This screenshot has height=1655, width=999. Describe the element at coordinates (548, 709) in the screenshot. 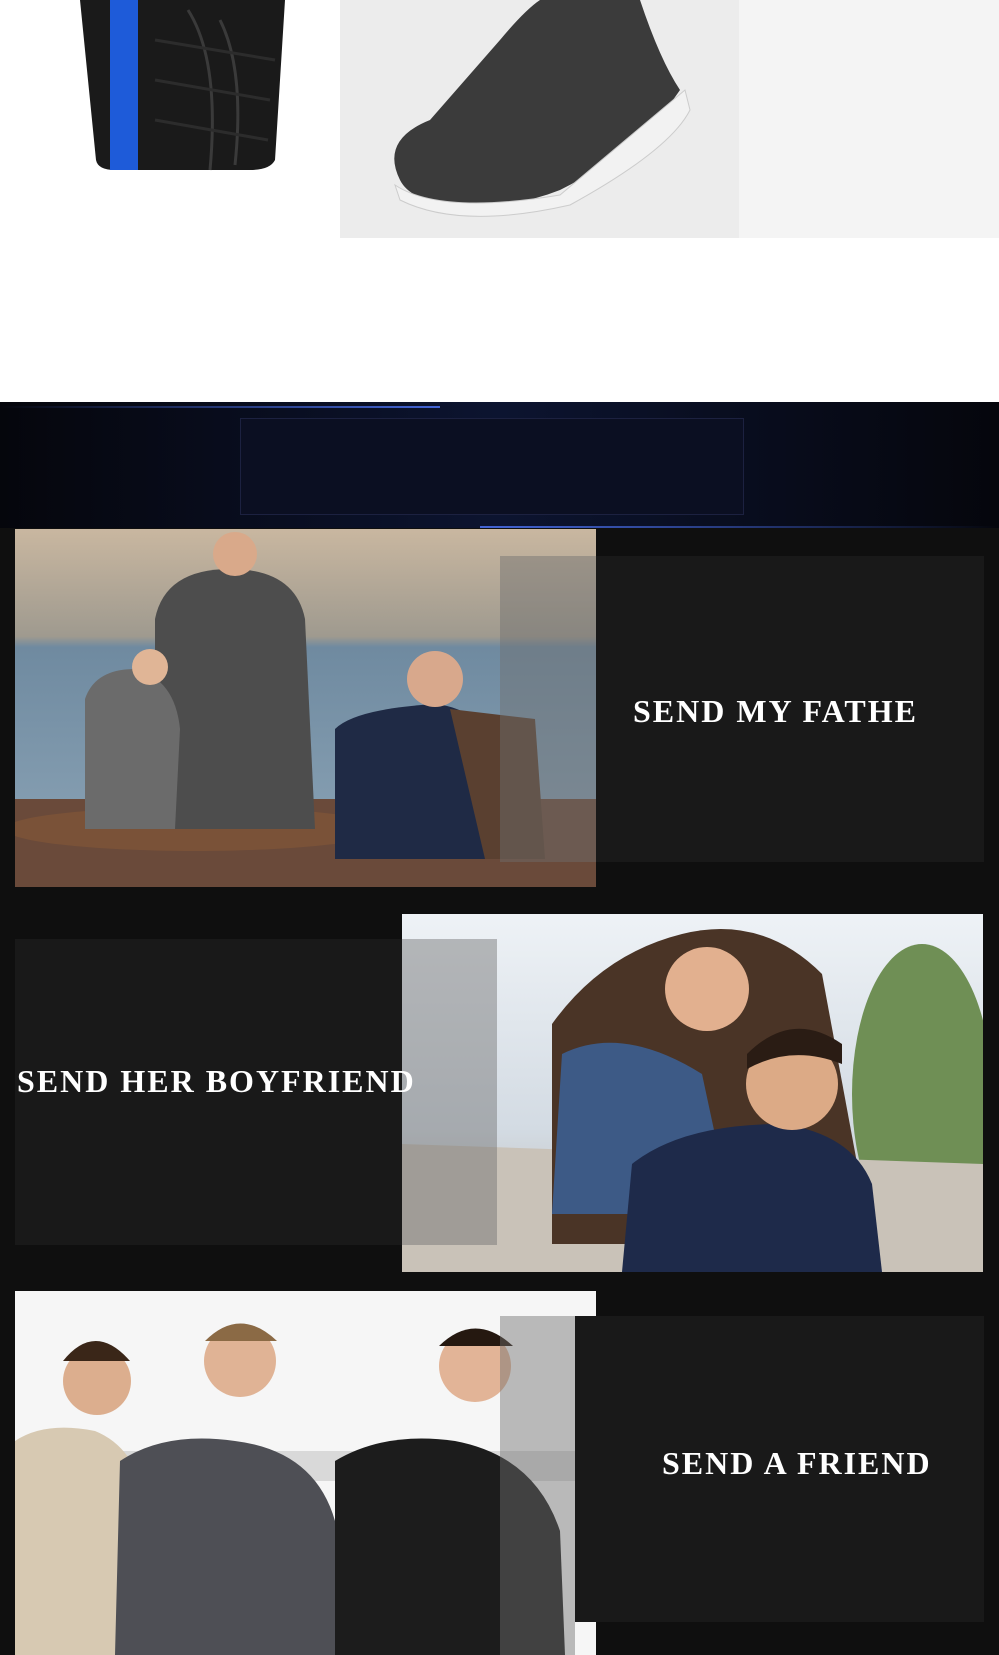

I see `father-overlay` at that location.